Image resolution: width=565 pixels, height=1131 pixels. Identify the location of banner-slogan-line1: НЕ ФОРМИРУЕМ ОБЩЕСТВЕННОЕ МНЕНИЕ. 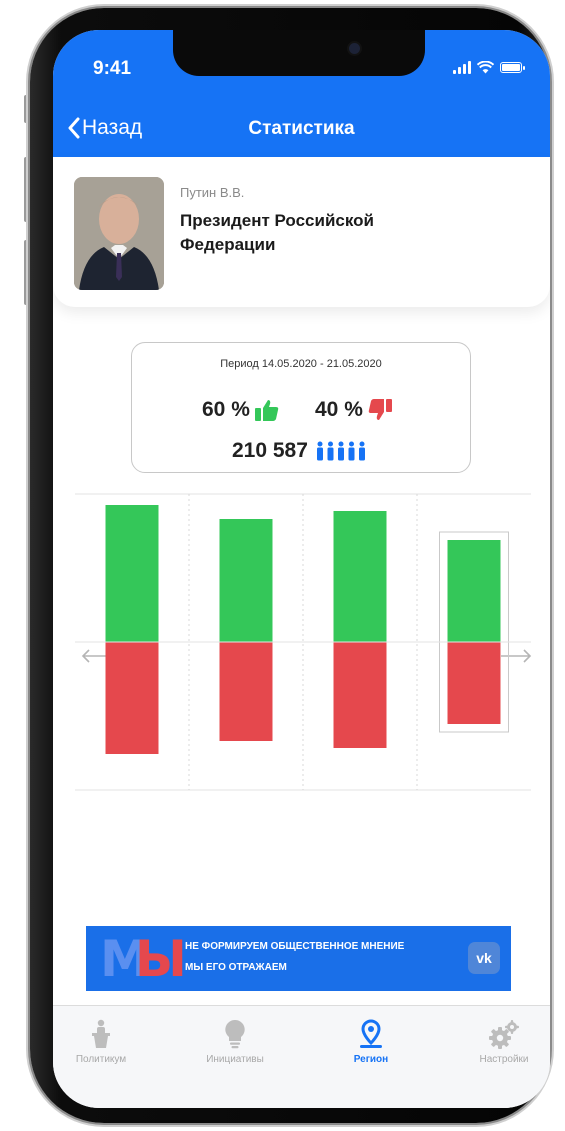
(295, 946).